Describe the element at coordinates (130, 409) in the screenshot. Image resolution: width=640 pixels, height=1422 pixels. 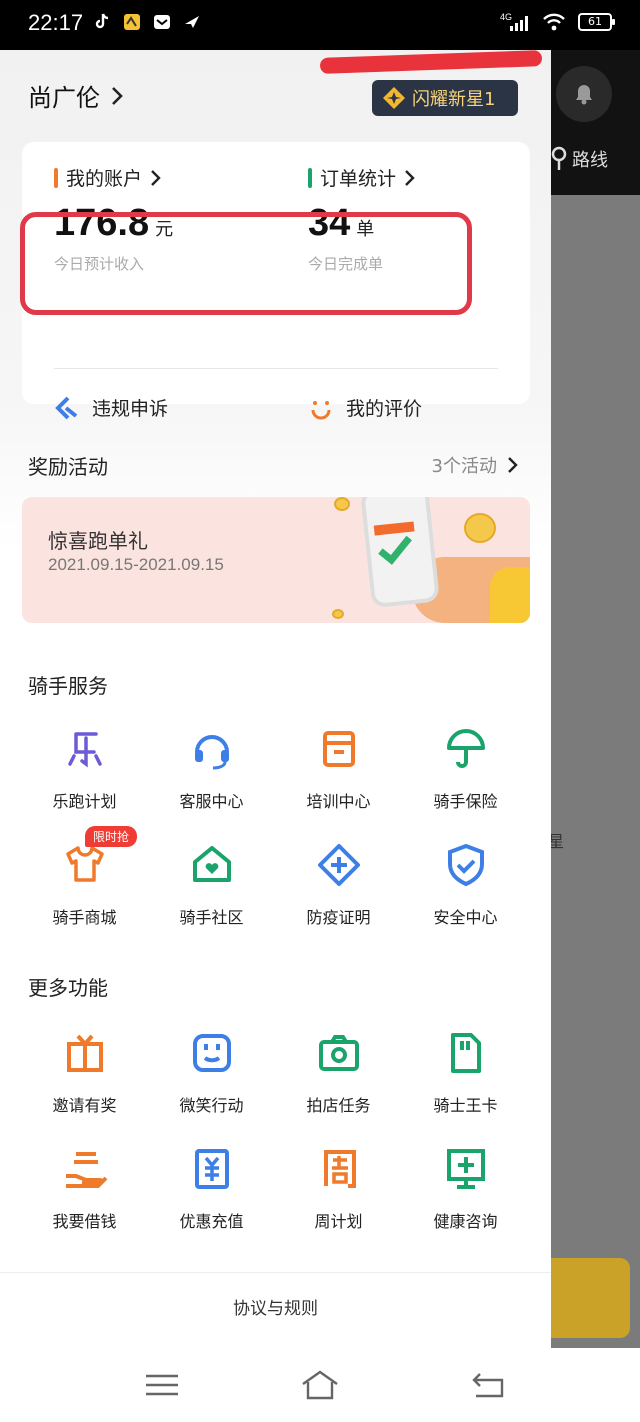
I see `appeal-label: 违规申诉` at that location.